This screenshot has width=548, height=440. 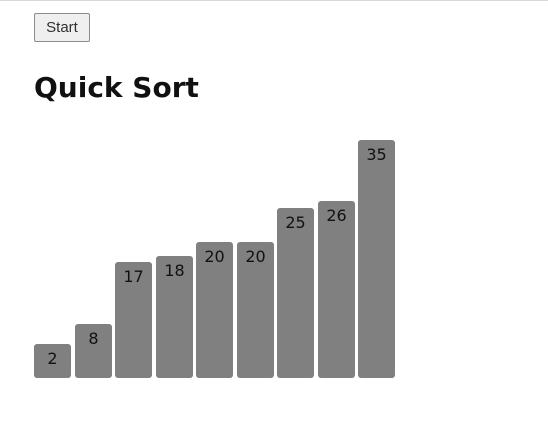 I want to click on start-button: Start, so click(x=62, y=27).